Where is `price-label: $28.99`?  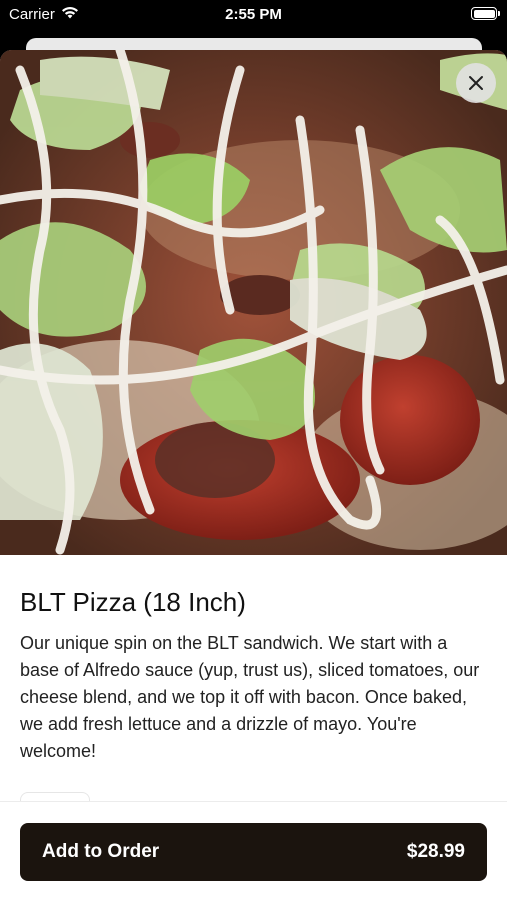
price-label: $28.99 is located at coordinates (435, 851).